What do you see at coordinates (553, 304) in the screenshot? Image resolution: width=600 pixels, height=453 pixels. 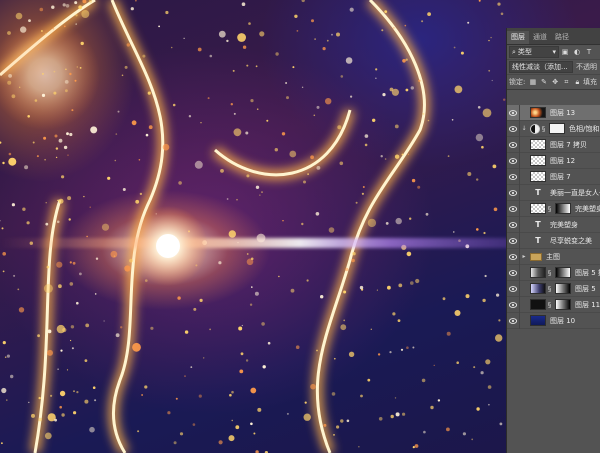 I see `layer-row: § 图层 11` at bounding box center [553, 304].